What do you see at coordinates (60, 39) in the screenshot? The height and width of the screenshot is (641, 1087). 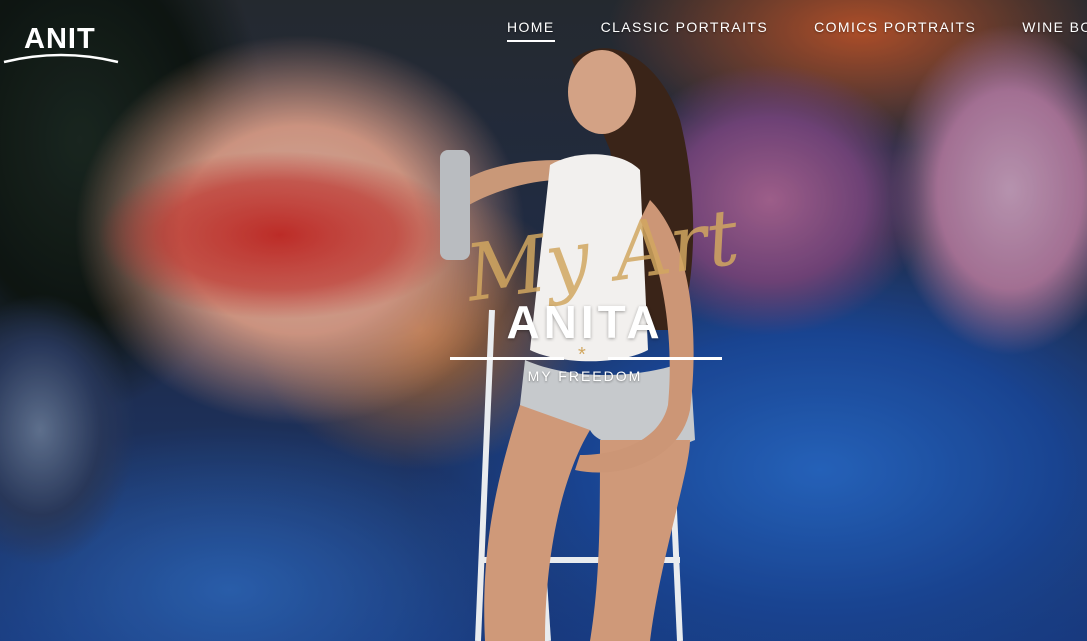 I see `logo-text: ANIT` at bounding box center [60, 39].